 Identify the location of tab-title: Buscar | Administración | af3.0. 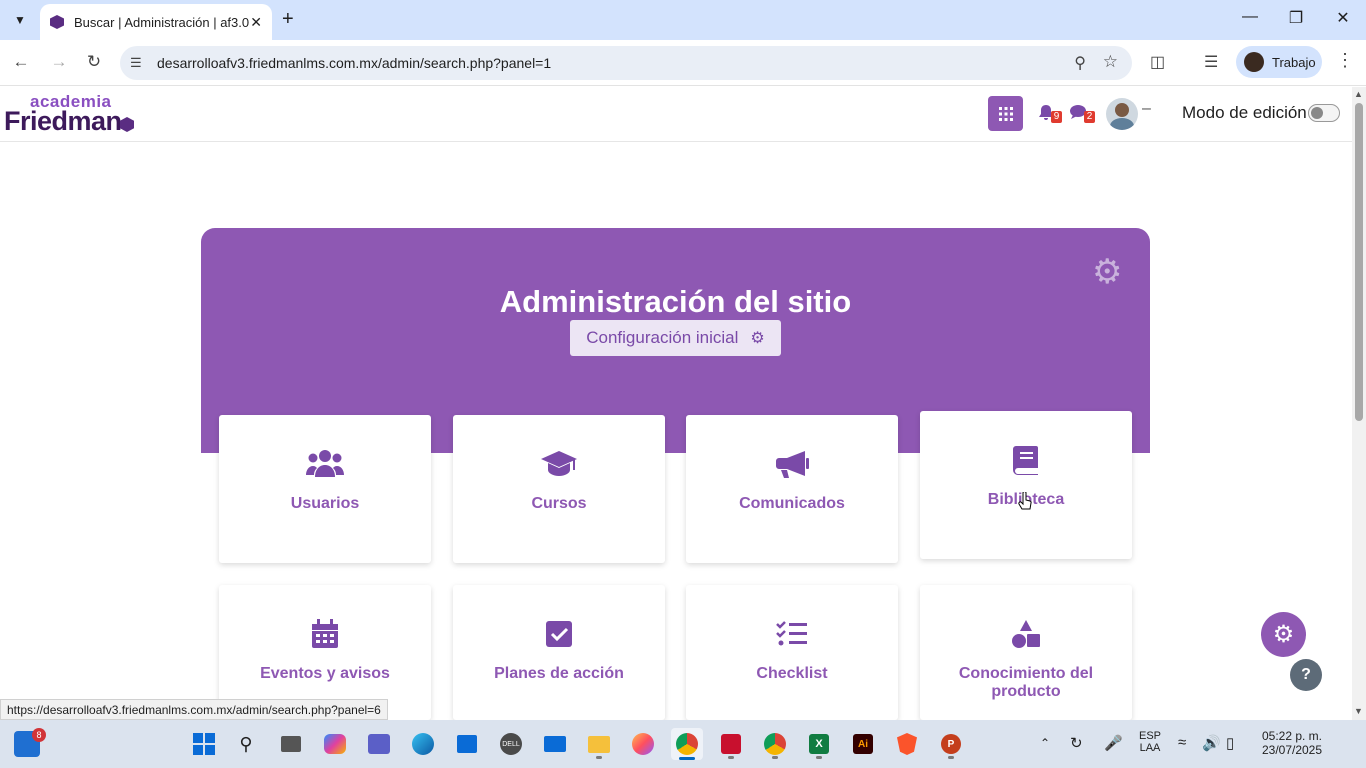
(162, 22).